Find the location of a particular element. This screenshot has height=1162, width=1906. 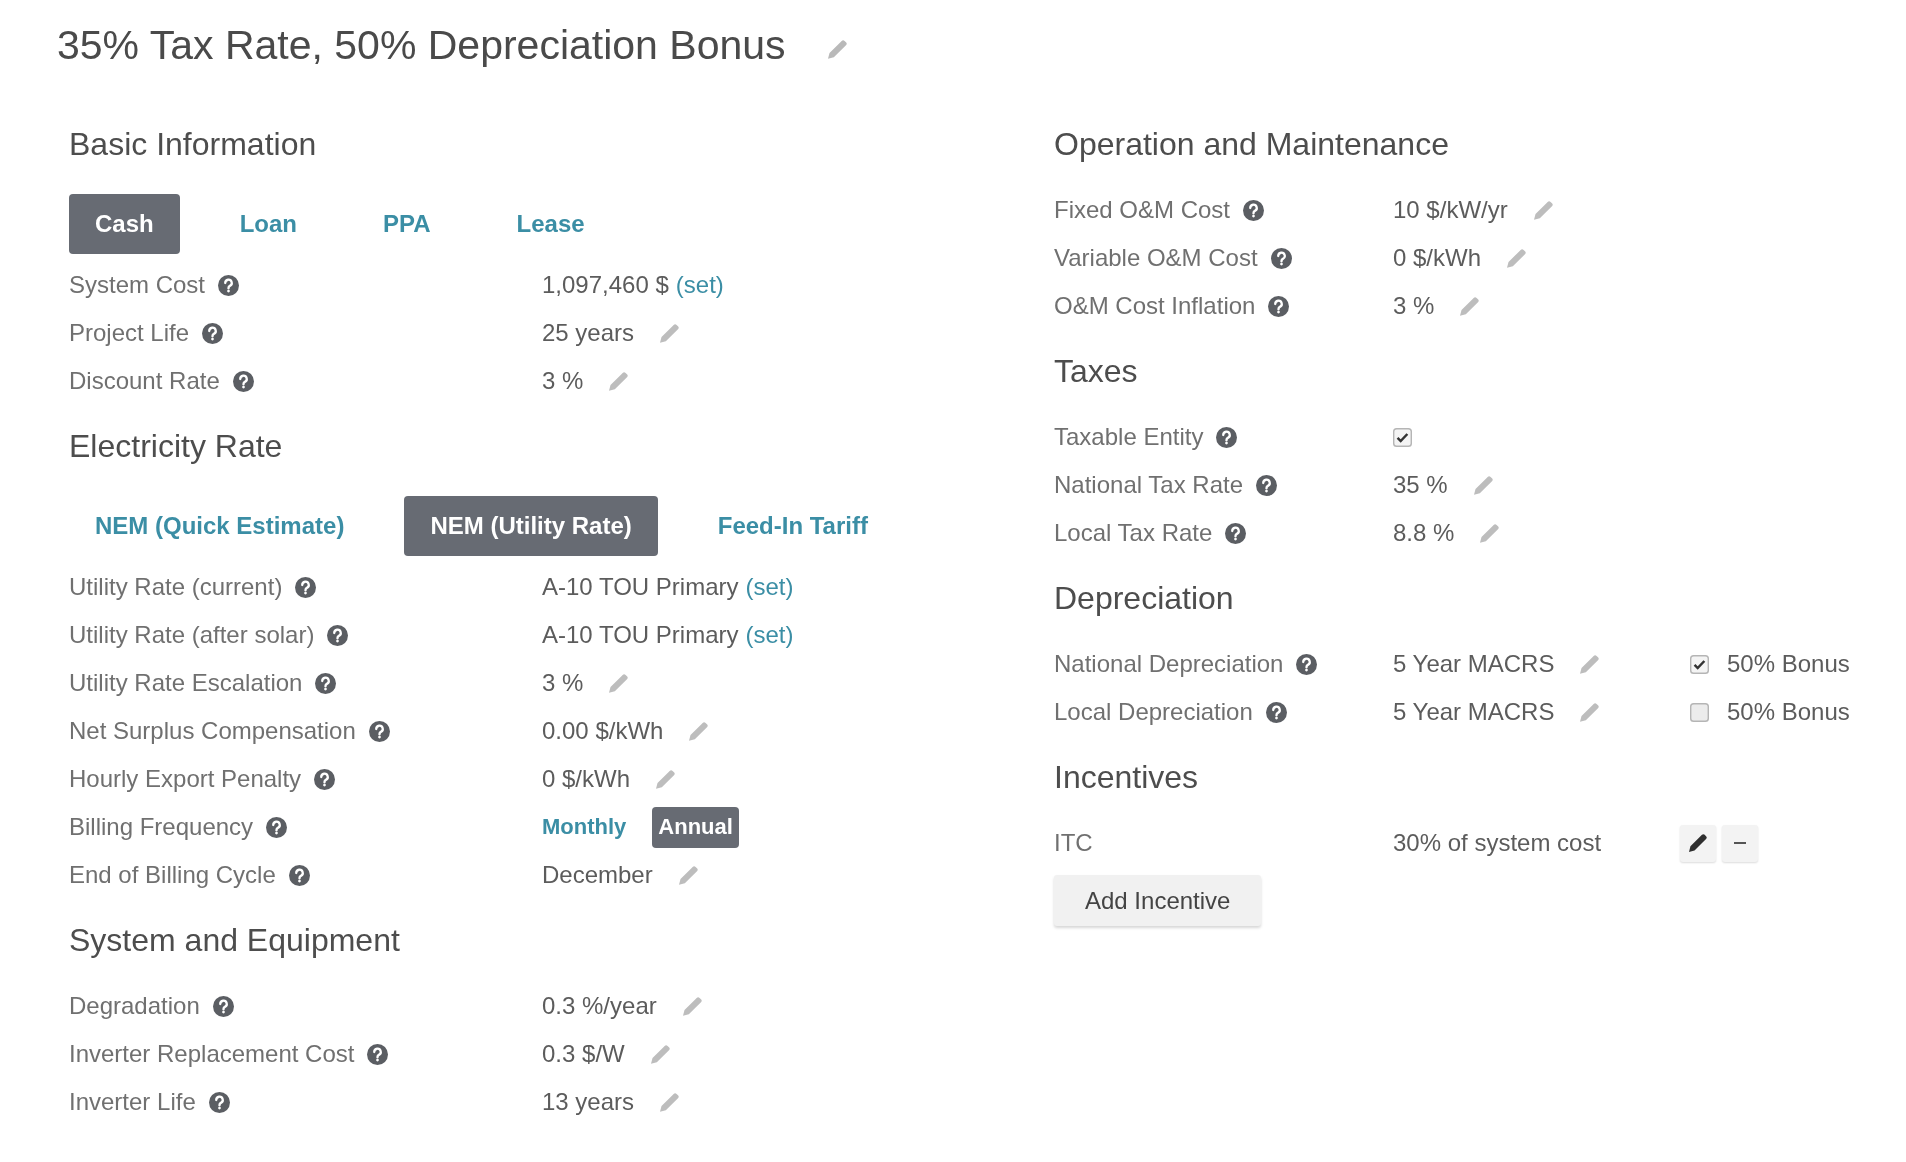

edit-button is located at coordinates (1698, 843).